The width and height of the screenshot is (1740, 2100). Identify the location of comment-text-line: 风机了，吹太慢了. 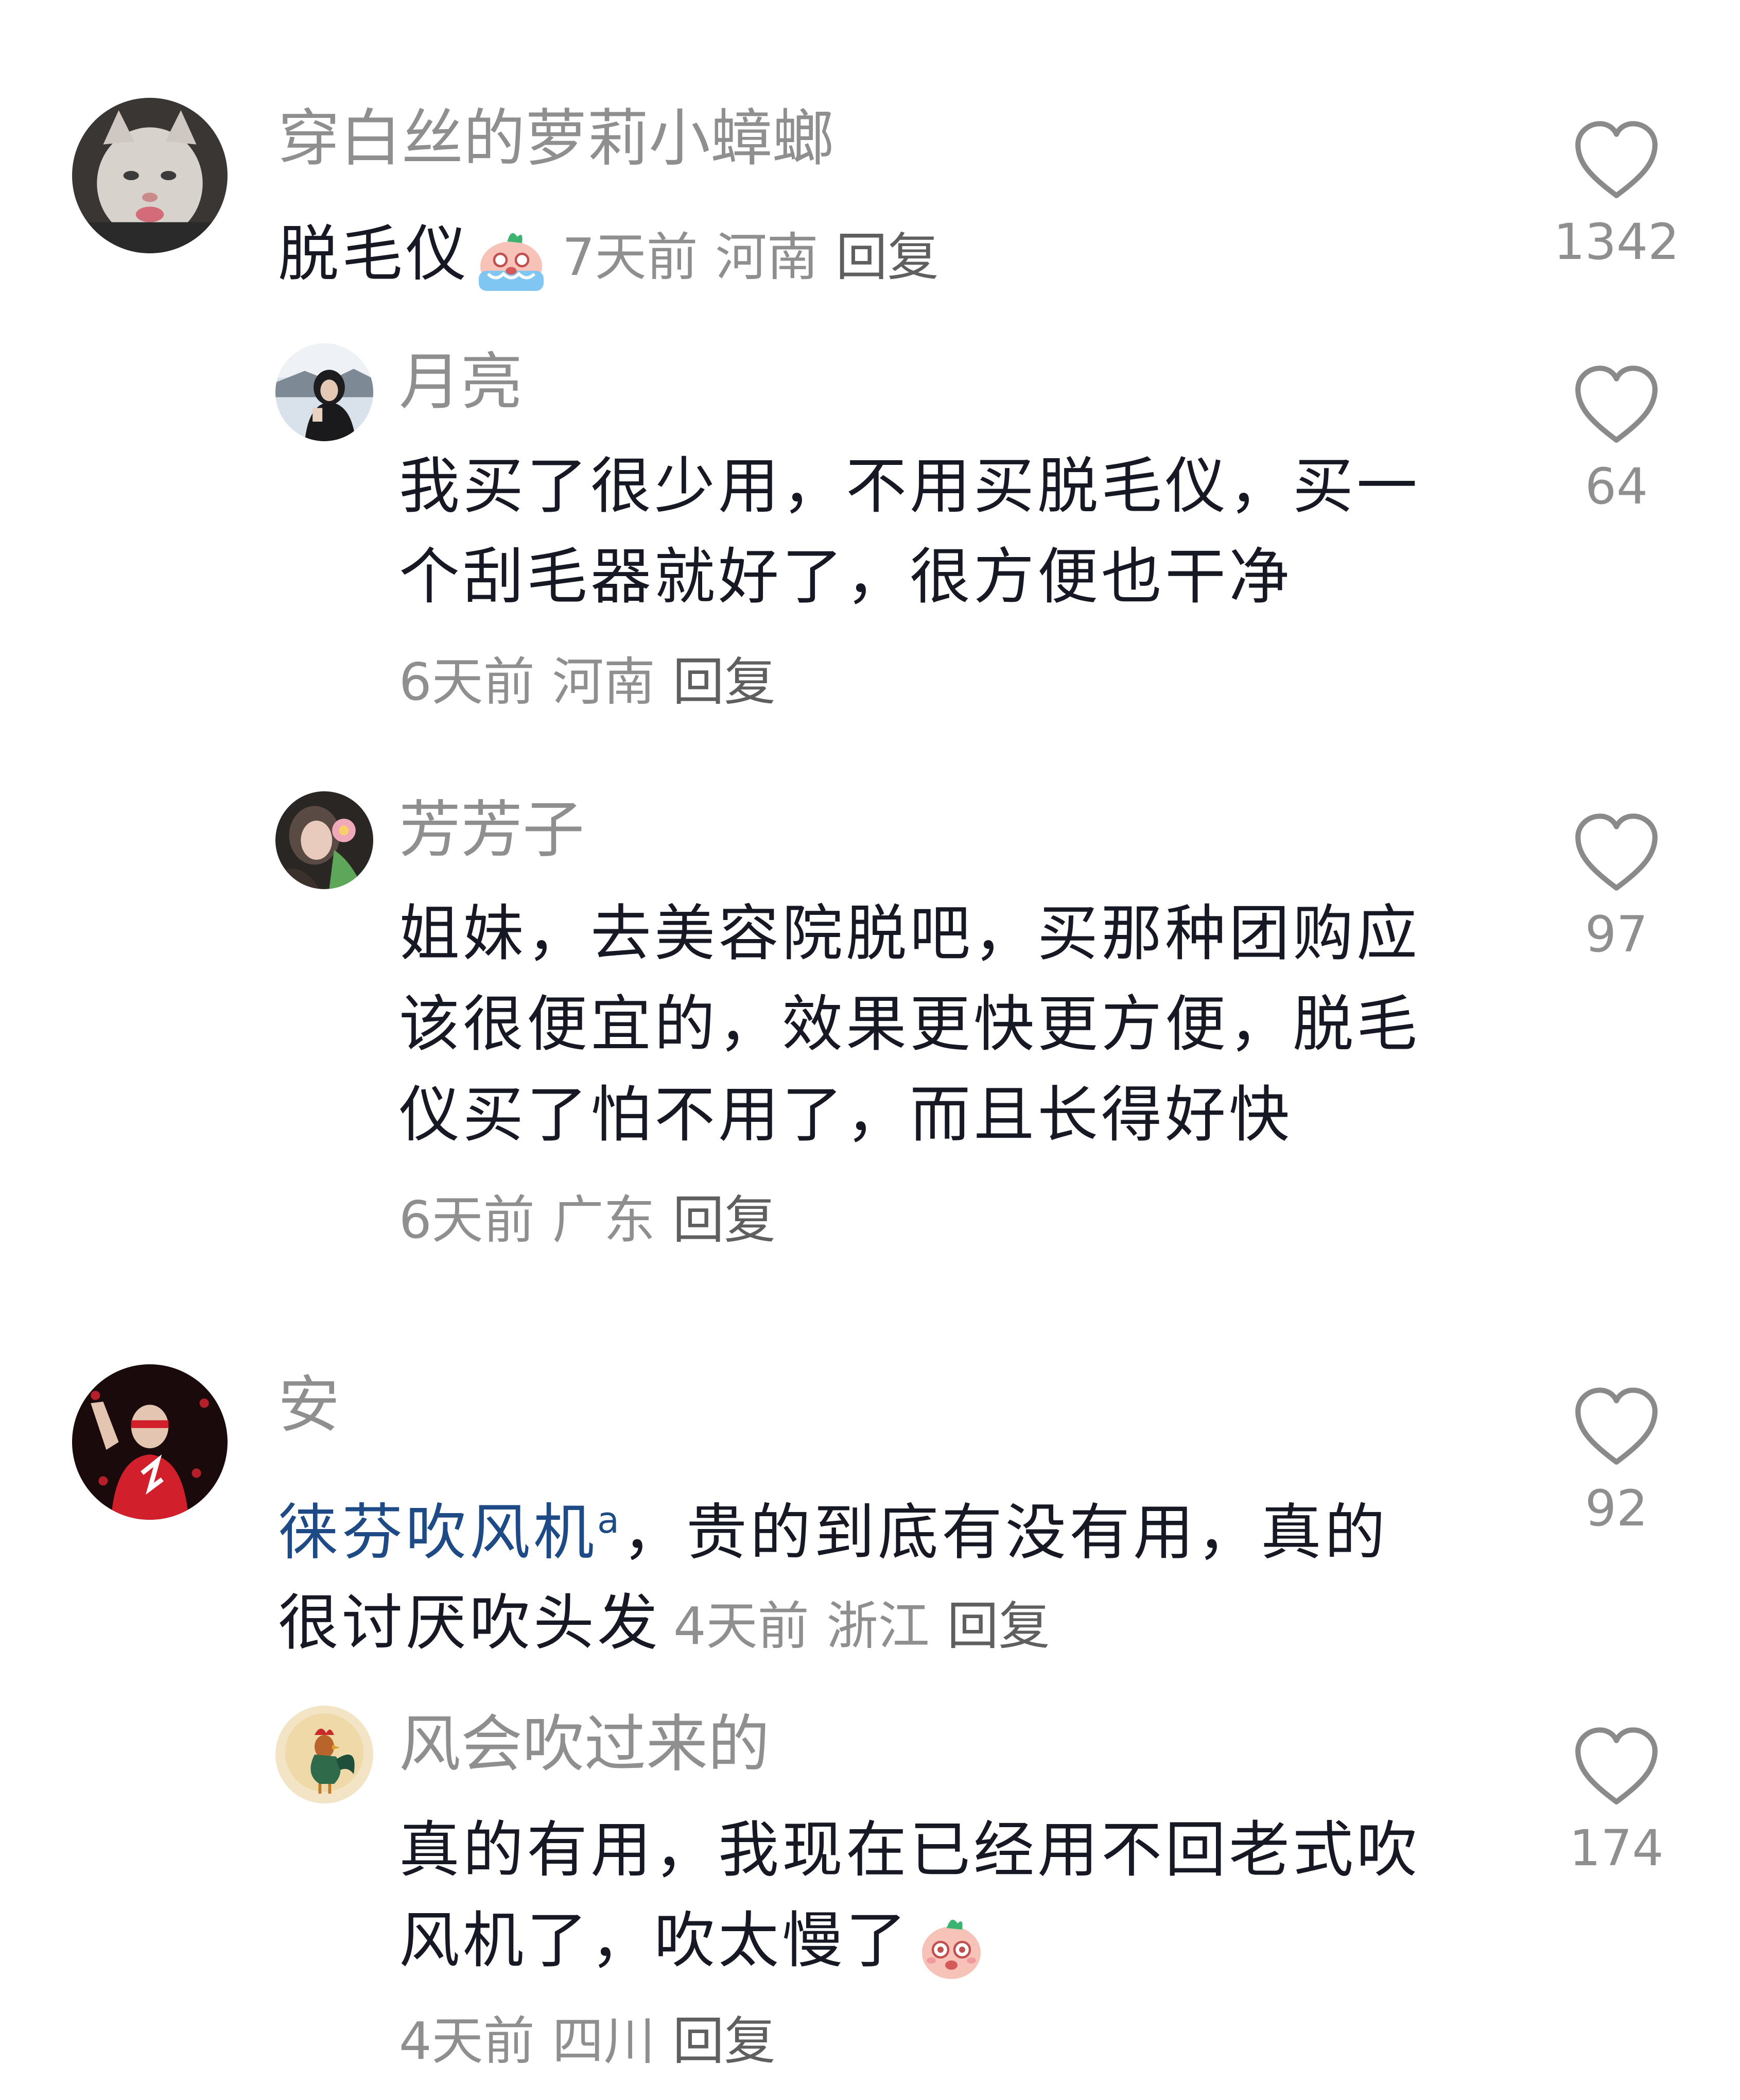
(960, 1940).